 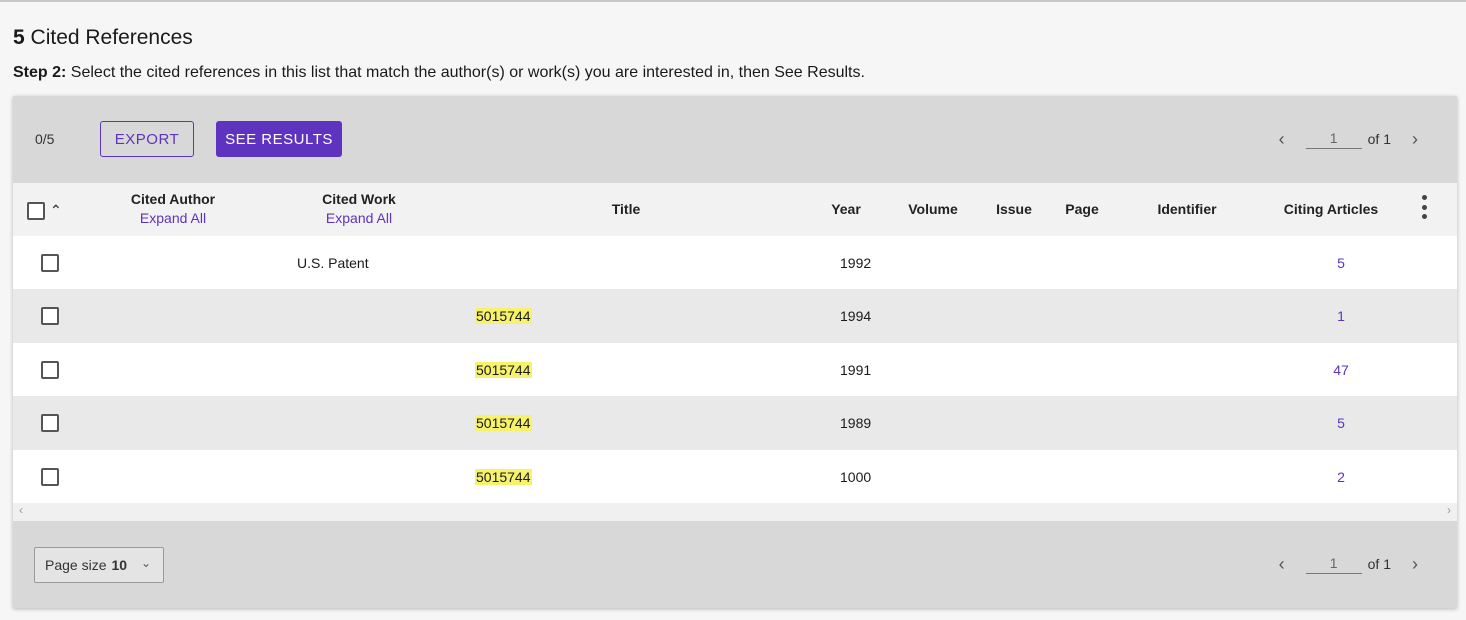 I want to click on page-size-select: Page size 10 ⌄, so click(x=99, y=565).